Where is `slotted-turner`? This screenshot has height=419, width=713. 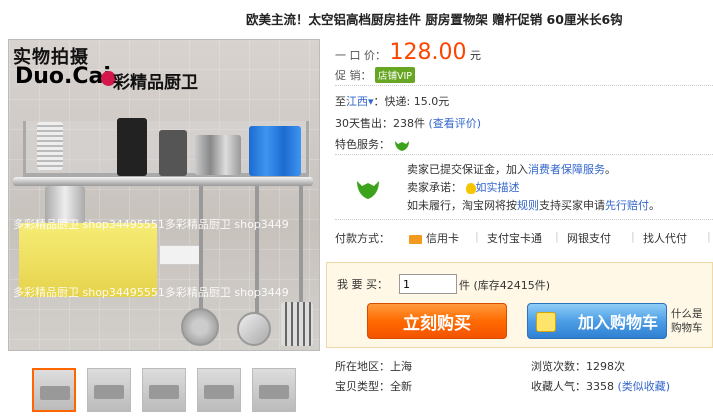 slotted-turner is located at coordinates (297, 324).